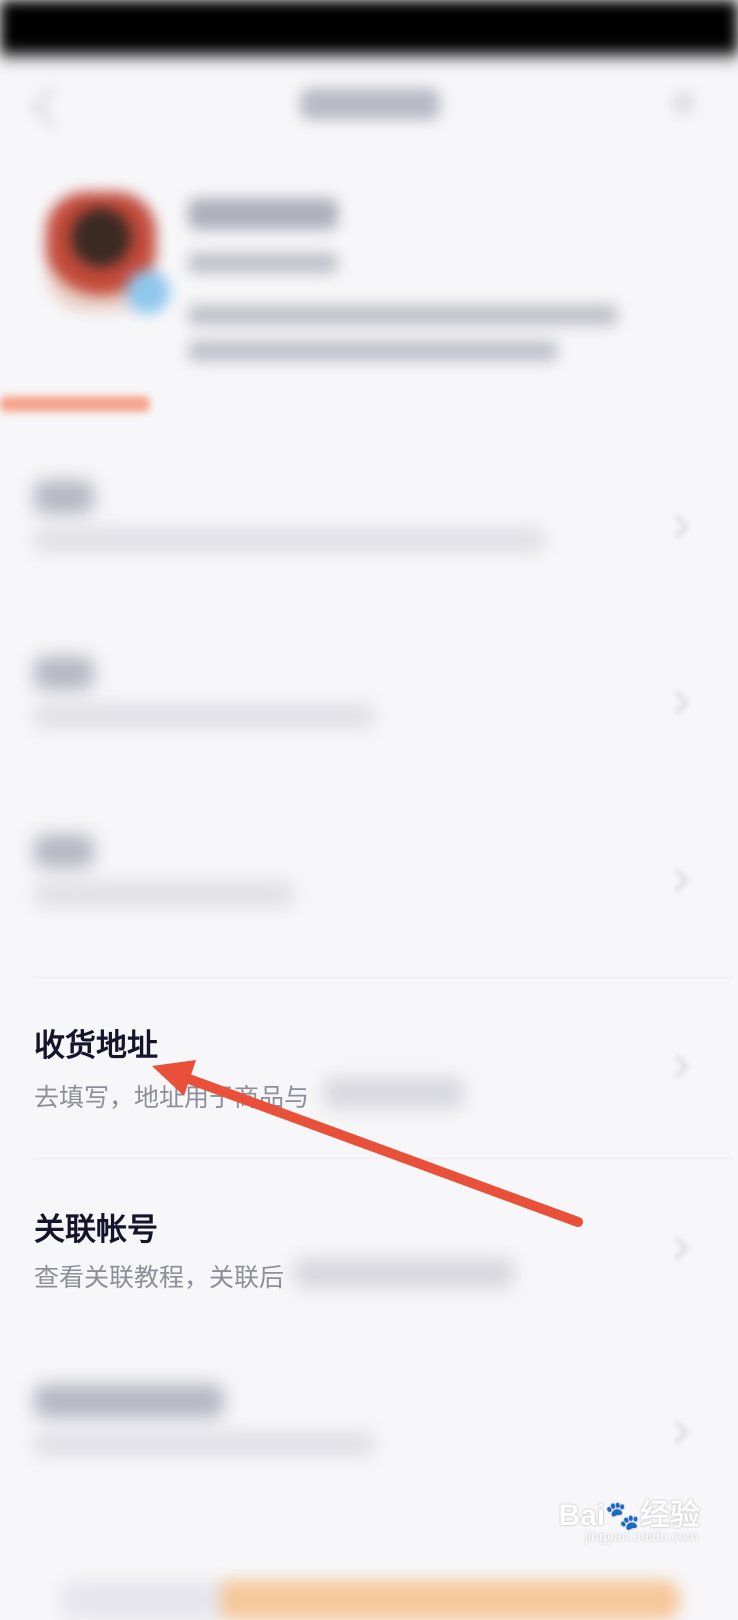 The image size is (738, 1620). What do you see at coordinates (622, 1515) in the screenshot?
I see `paw-icon: 🐾` at bounding box center [622, 1515].